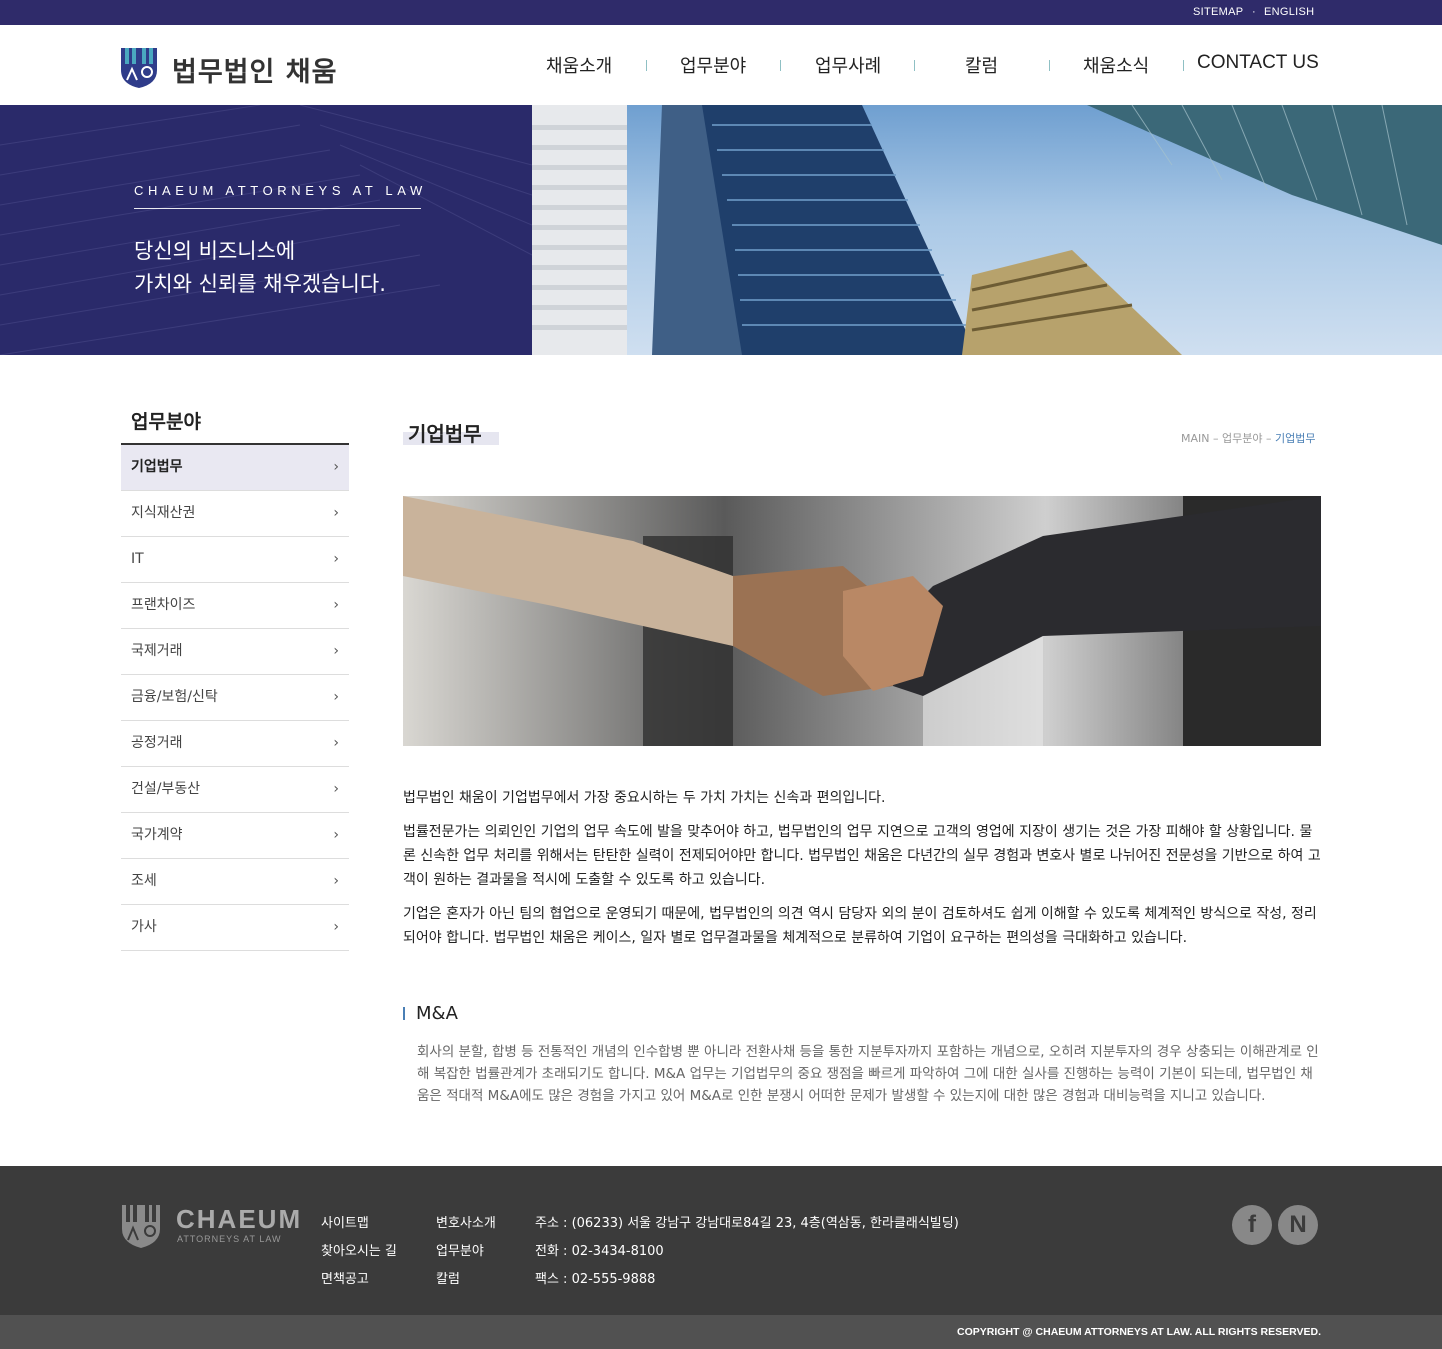 Image resolution: width=1442 pixels, height=1349 pixels. Describe the element at coordinates (157, 651) in the screenshot. I see `sidebar-item-label: 국제거래` at that location.